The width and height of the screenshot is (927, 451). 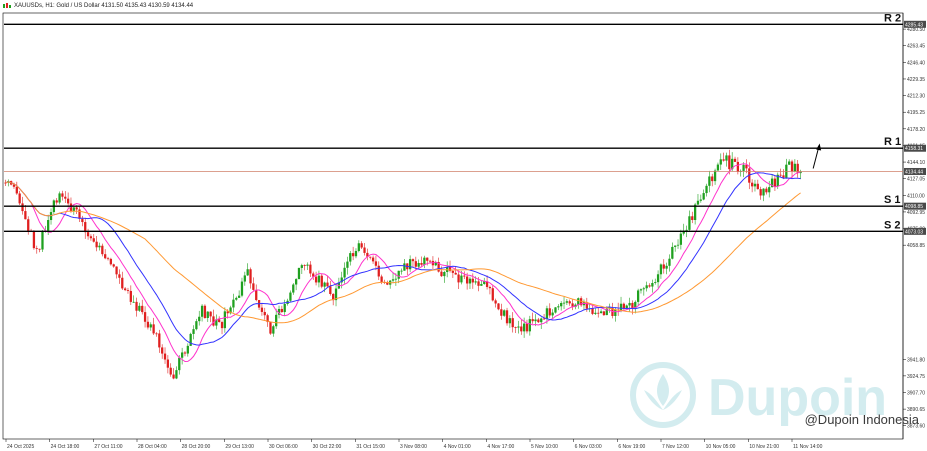 I want to click on y-tick-label: 4195.25, so click(x=916, y=113).